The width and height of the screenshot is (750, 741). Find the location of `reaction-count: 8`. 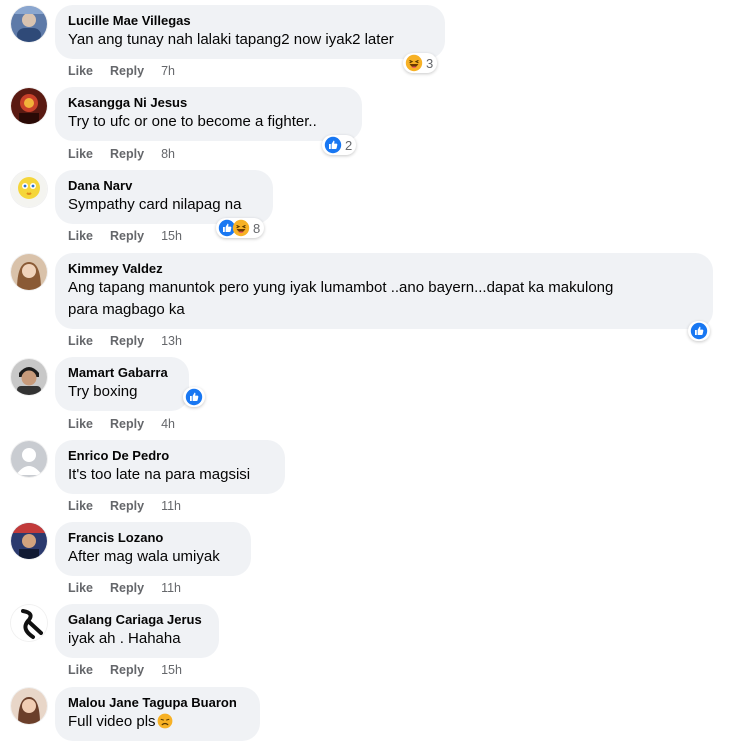

reaction-count: 8 is located at coordinates (257, 228).